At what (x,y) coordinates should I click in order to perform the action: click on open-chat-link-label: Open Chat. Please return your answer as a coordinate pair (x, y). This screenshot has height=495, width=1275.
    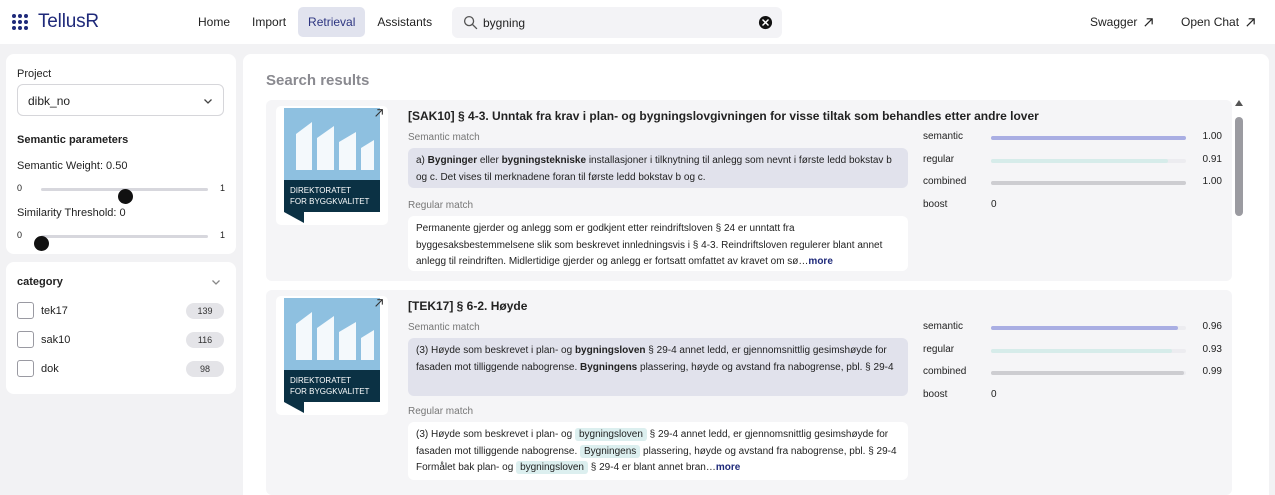
    Looking at the image, I should click on (1210, 22).